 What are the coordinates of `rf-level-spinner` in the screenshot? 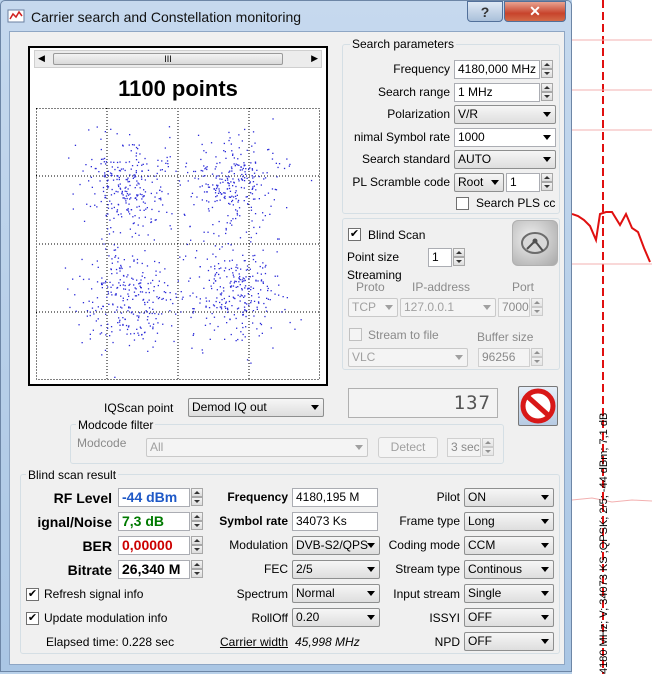 It's located at (197, 497).